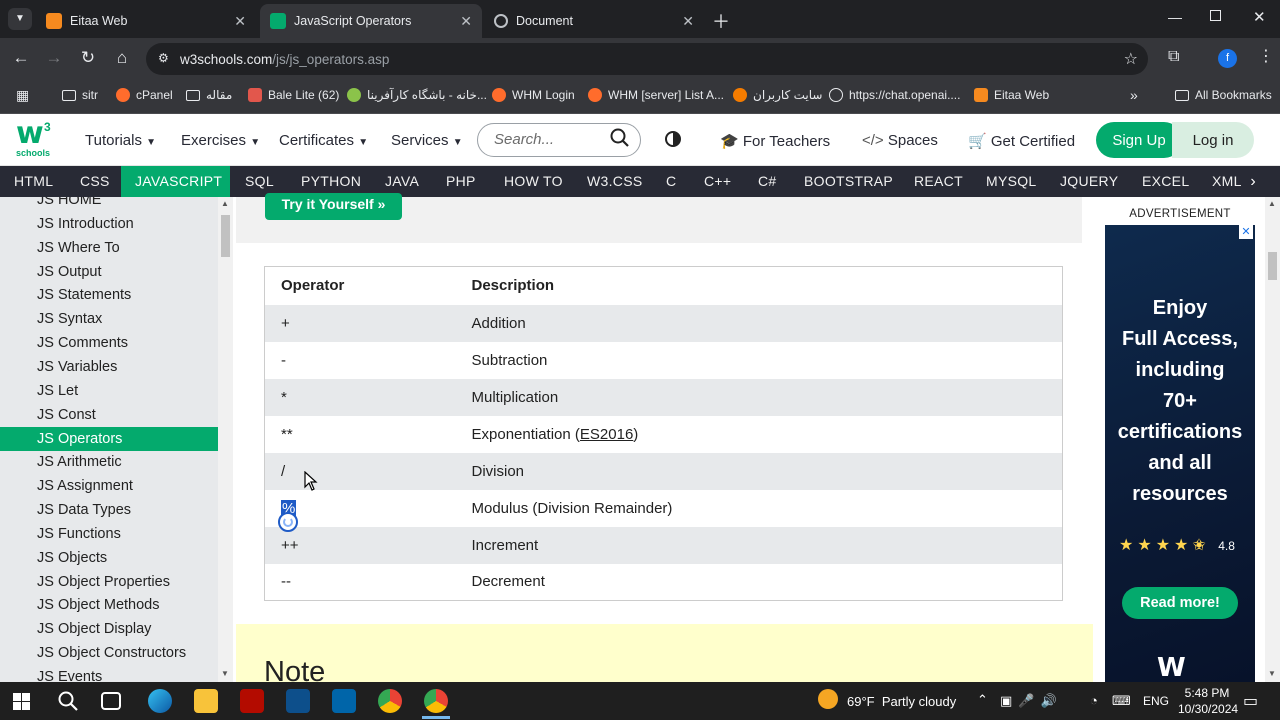 The width and height of the screenshot is (1280, 720). Describe the element at coordinates (390, 701) in the screenshot. I see `chrome-icon` at that location.